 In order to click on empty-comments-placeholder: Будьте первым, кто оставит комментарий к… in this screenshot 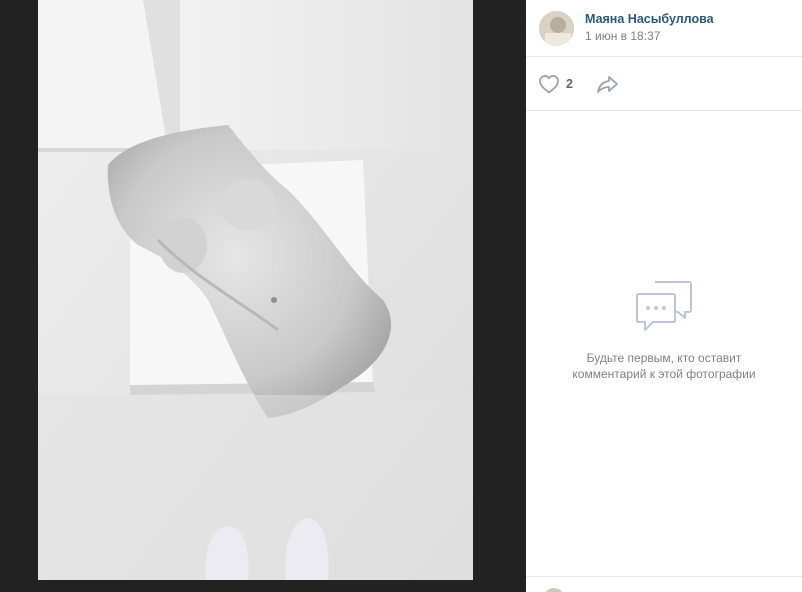, I will do `click(664, 331)`.